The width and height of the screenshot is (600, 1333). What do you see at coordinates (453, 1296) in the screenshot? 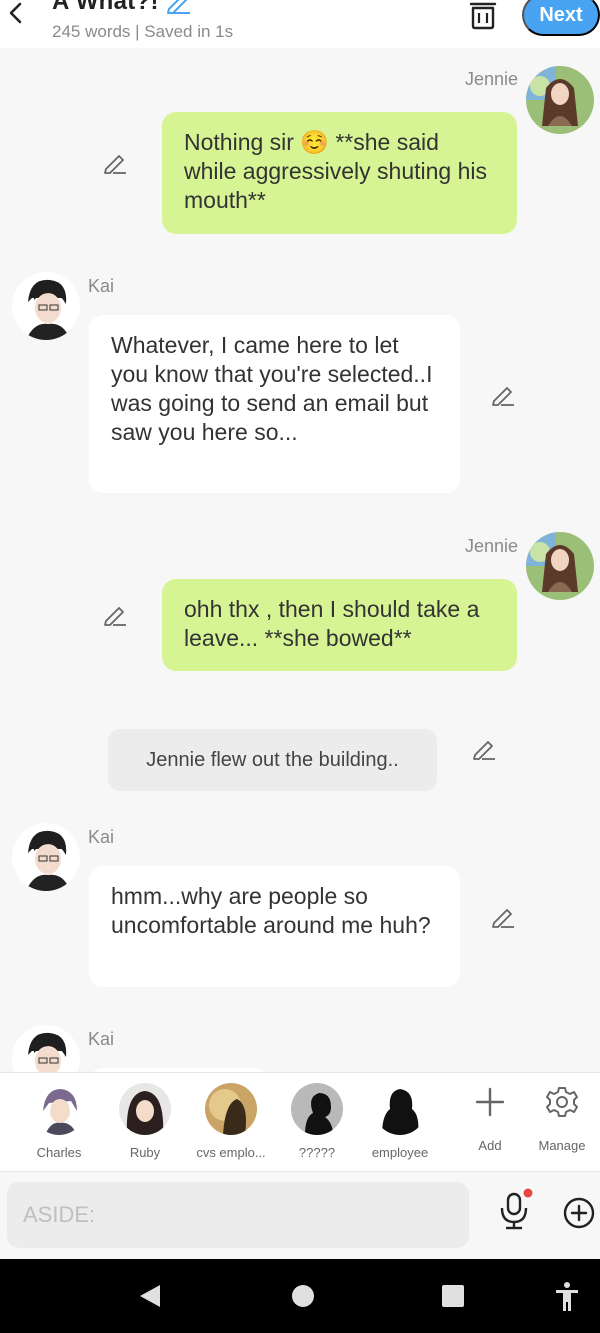
I see `square-recents-icon` at bounding box center [453, 1296].